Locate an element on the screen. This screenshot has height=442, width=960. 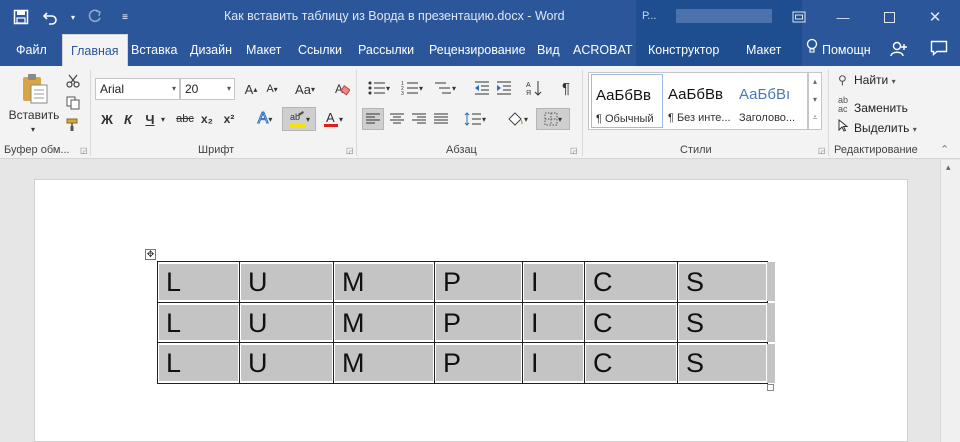
tab-acrobat: ACROBAT is located at coordinates (603, 50).